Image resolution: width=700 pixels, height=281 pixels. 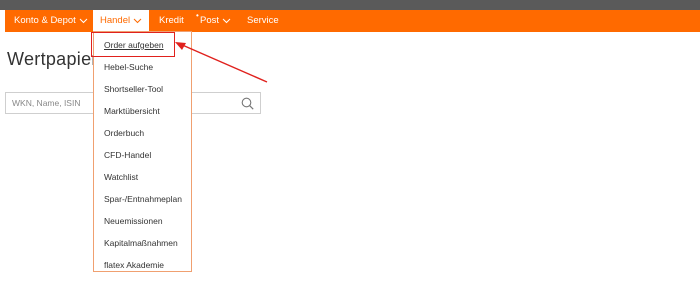 What do you see at coordinates (134, 265) in the screenshot?
I see `menu-item-flatex-akademie: flatex Akademie` at bounding box center [134, 265].